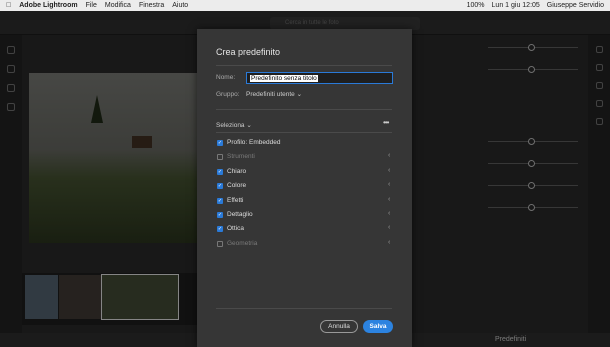  What do you see at coordinates (226, 77) in the screenshot?
I see `name-label: Nome:` at bounding box center [226, 77].